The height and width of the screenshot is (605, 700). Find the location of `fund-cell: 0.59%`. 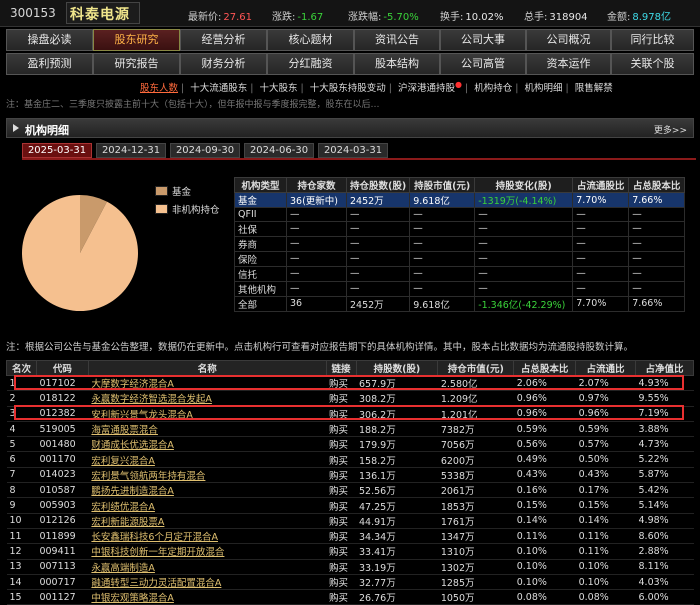

fund-cell: 0.59% is located at coordinates (605, 429).